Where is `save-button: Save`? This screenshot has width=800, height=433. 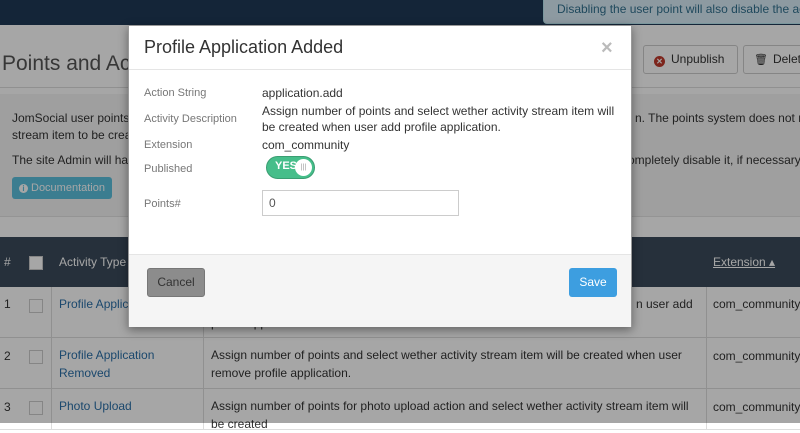
save-button: Save is located at coordinates (593, 282).